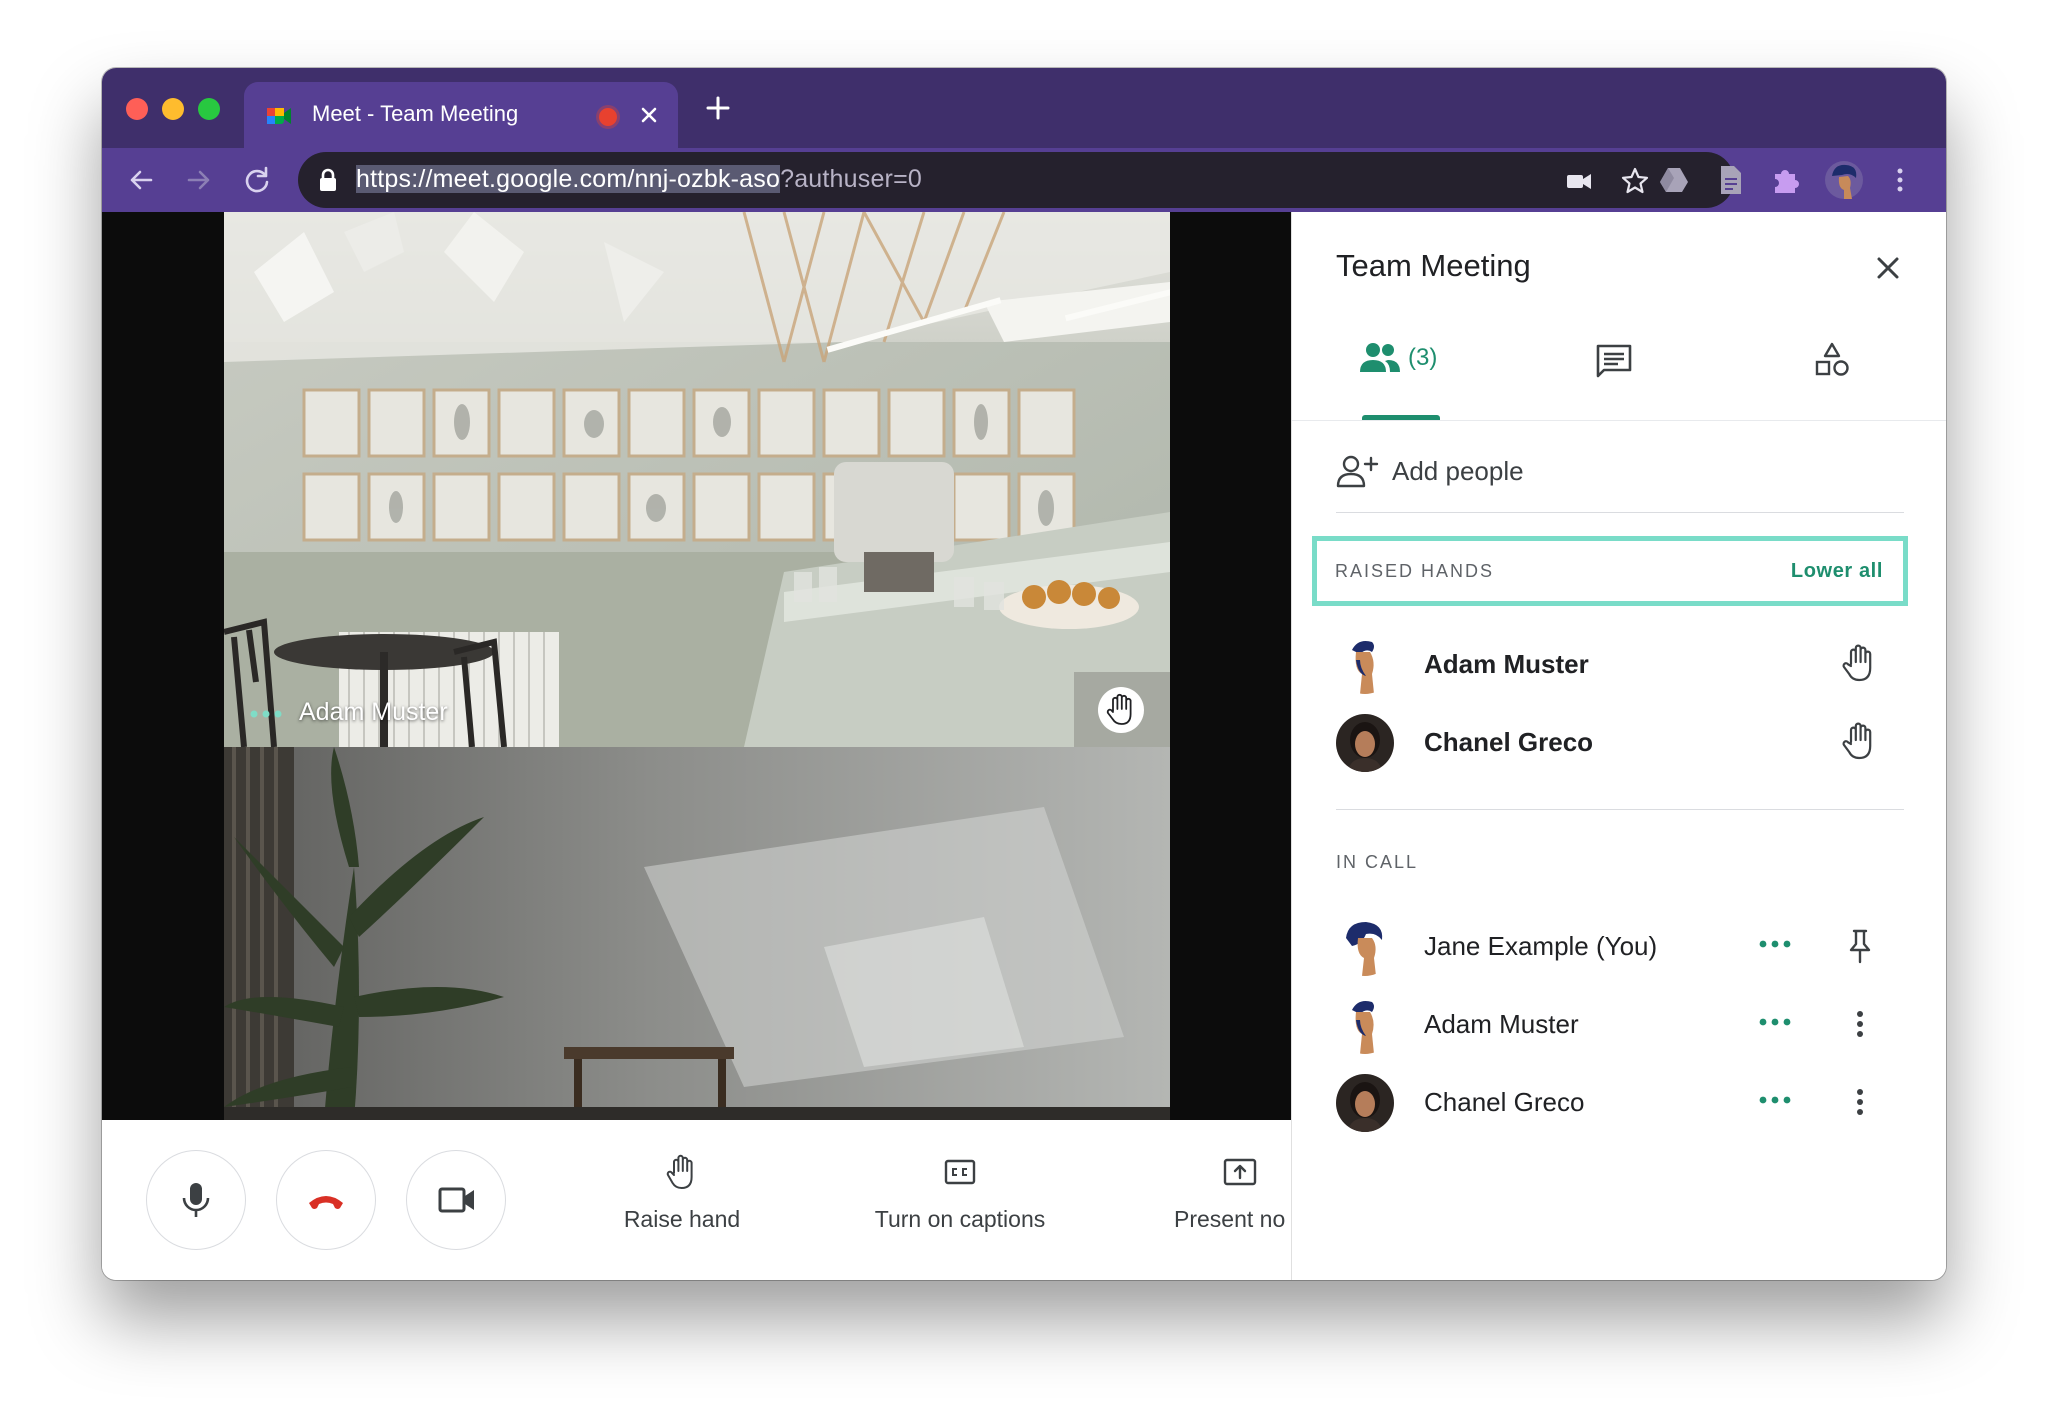 The width and height of the screenshot is (2048, 1415). I want to click on tab-close-icon, so click(649, 115).